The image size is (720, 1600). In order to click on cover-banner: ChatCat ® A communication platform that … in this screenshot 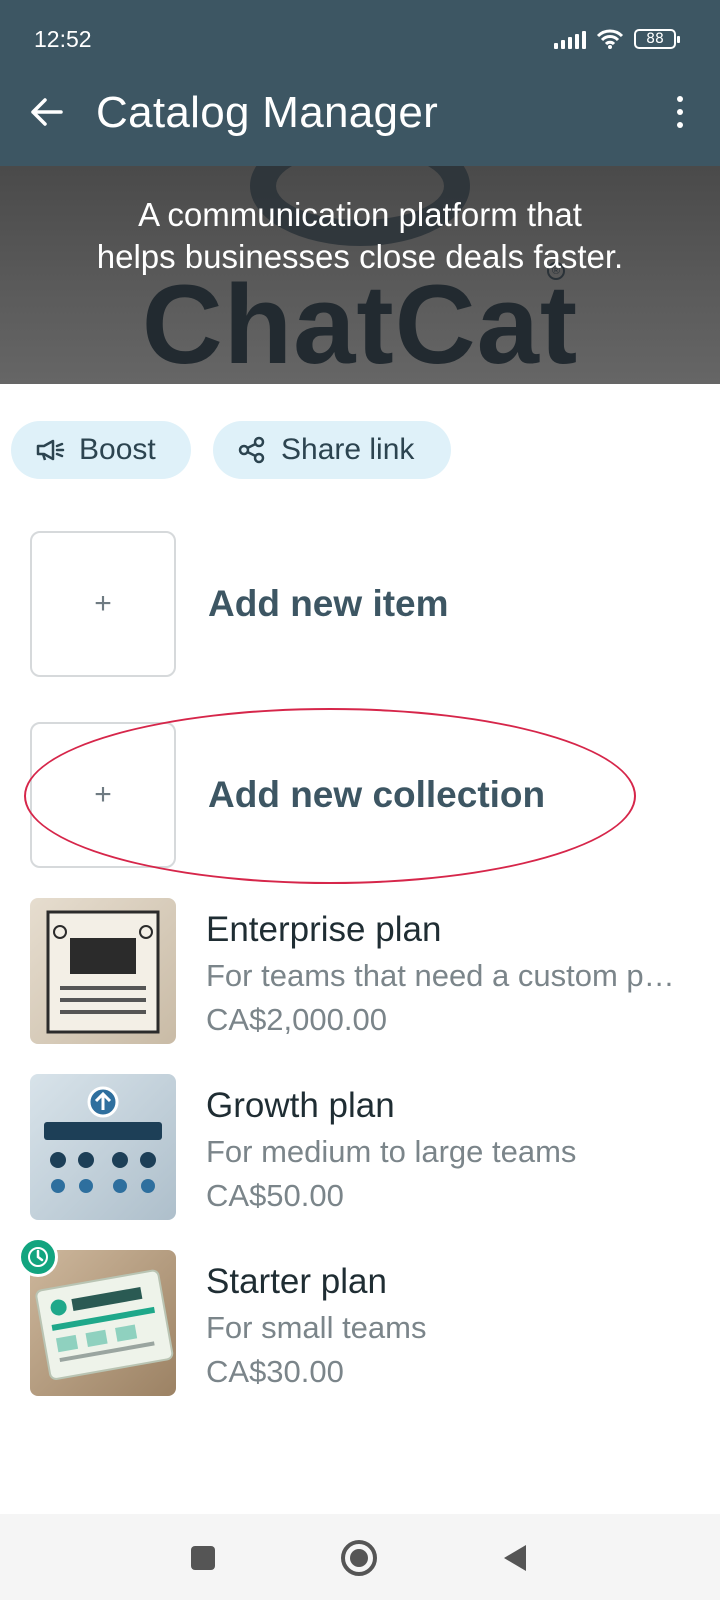, I will do `click(360, 275)`.